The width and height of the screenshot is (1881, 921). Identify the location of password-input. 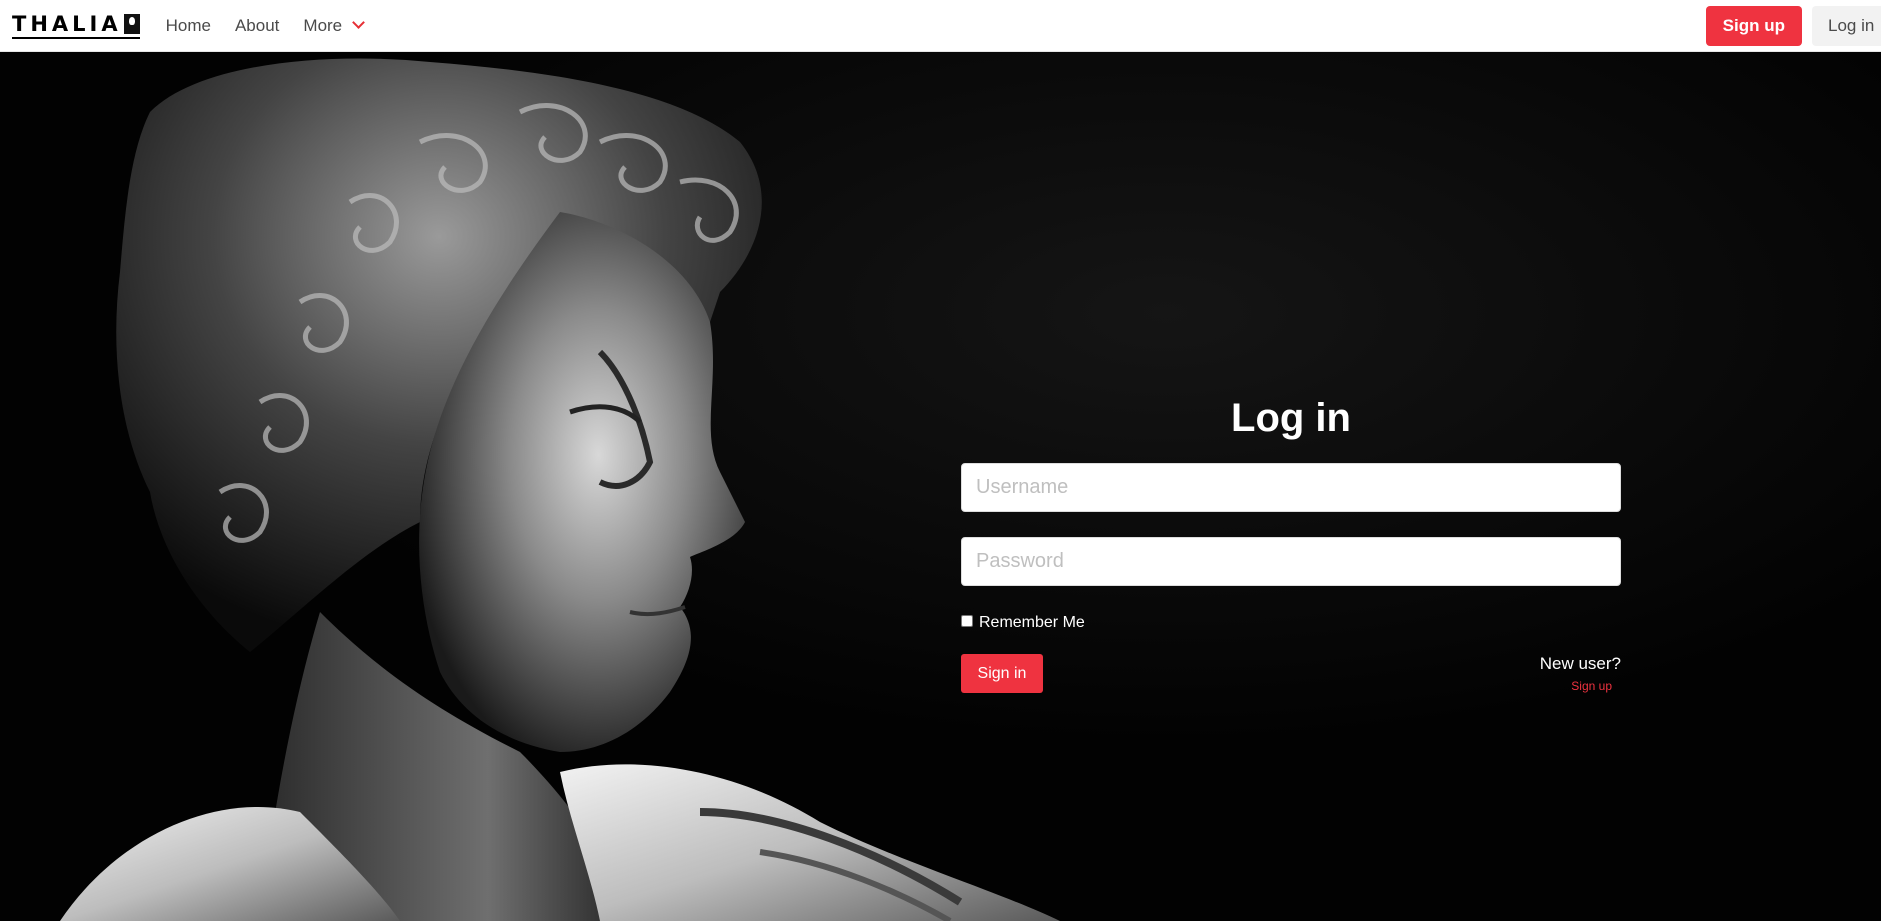
(1291, 561).